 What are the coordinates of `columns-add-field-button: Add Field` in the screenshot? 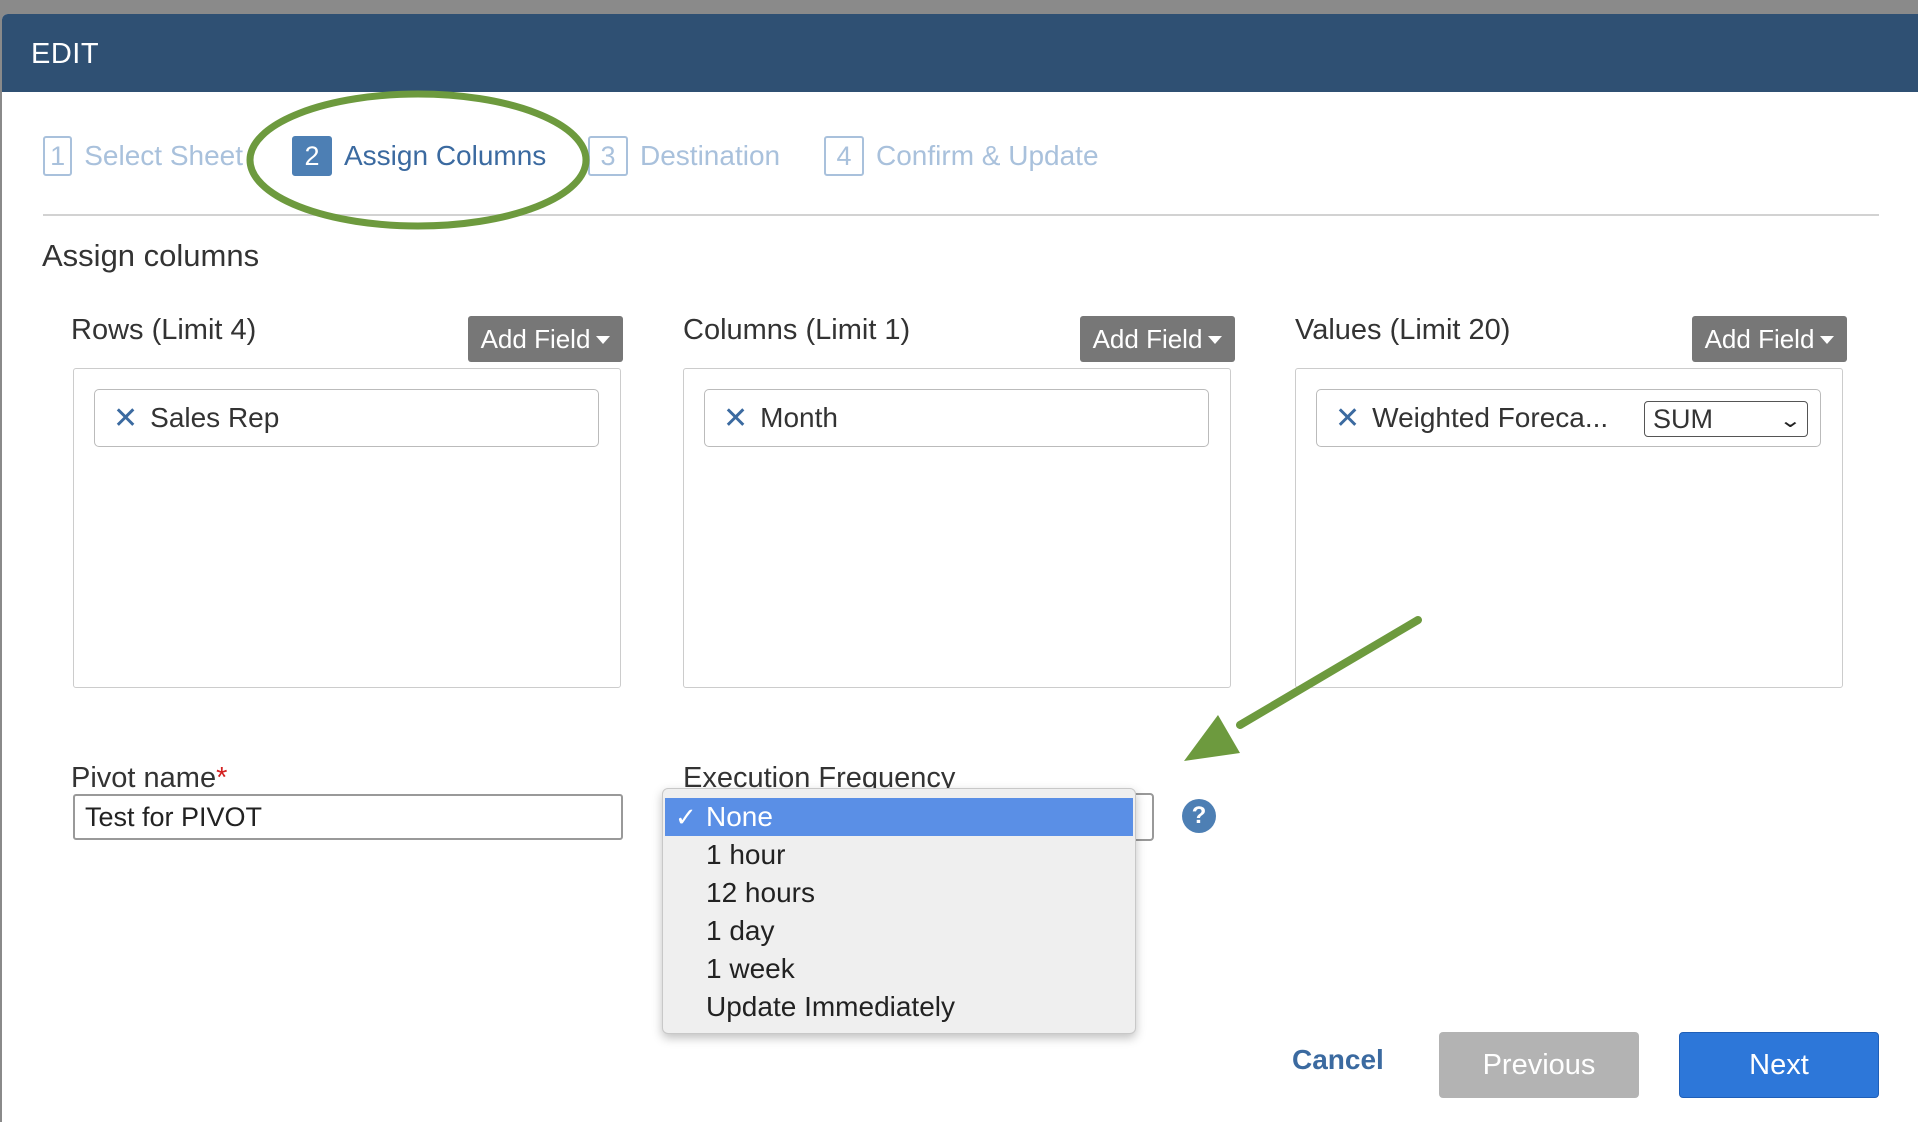 It's located at (1157, 339).